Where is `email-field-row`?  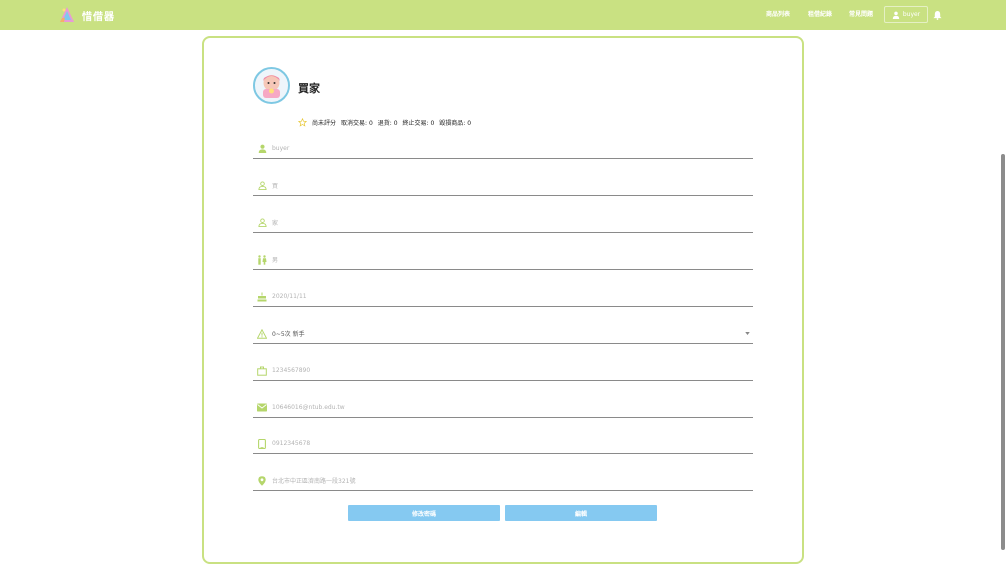 email-field-row is located at coordinates (503, 408).